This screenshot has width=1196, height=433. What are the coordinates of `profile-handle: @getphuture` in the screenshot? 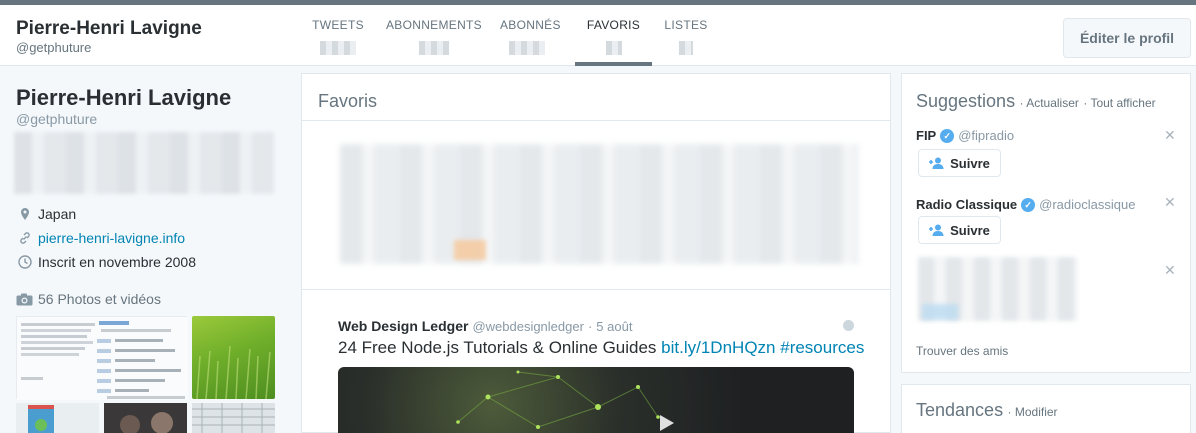 It's located at (57, 119).